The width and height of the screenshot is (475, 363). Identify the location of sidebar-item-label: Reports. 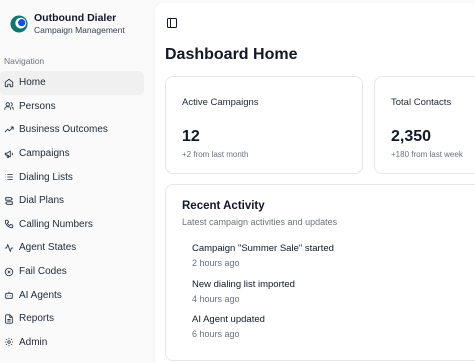
(37, 319).